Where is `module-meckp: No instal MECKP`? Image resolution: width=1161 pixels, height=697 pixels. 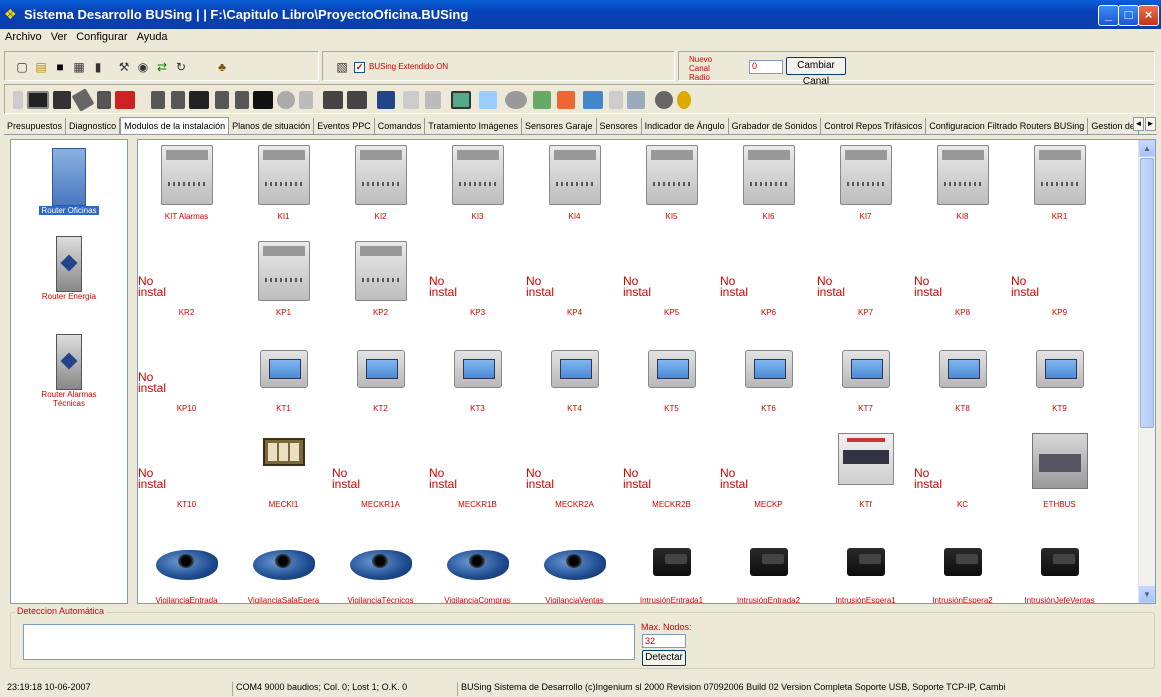 module-meckp: No instal MECKP is located at coordinates (768, 476).